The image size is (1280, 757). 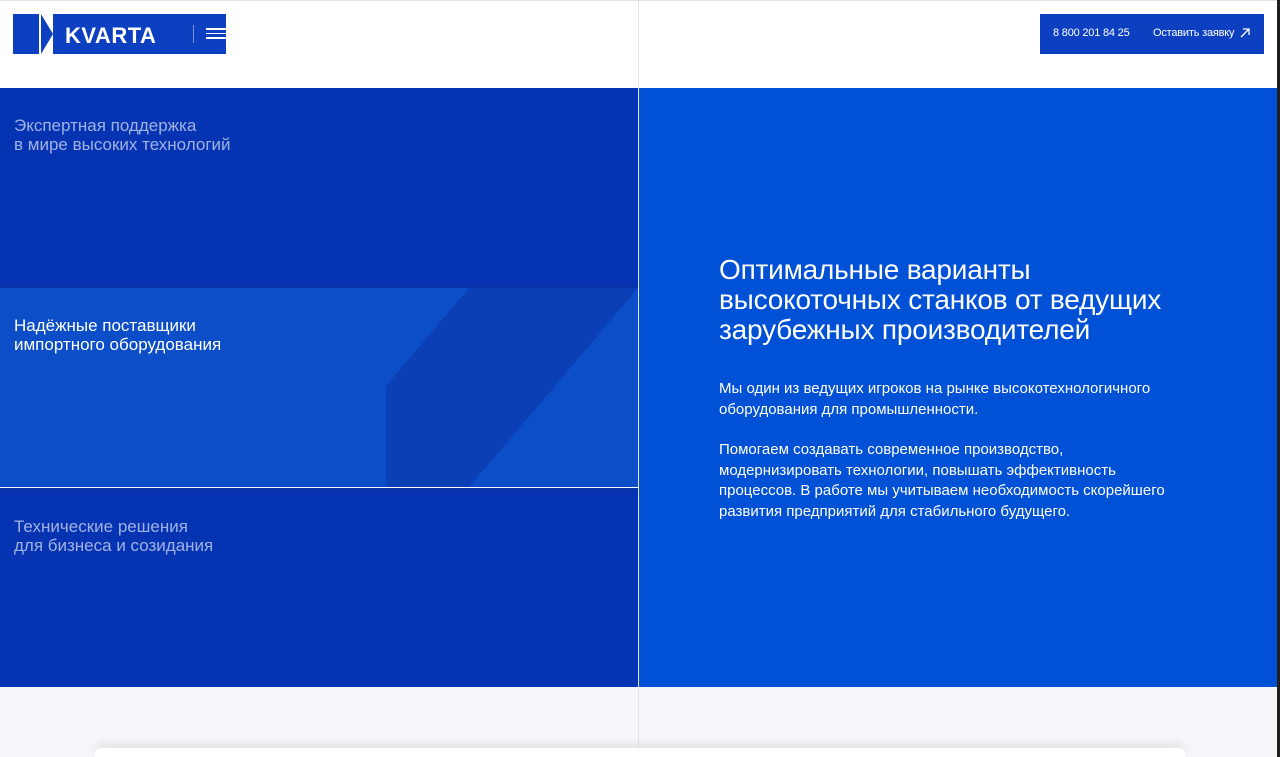 I want to click on phone-link: 8 800 201 84 25, so click(x=1091, y=33).